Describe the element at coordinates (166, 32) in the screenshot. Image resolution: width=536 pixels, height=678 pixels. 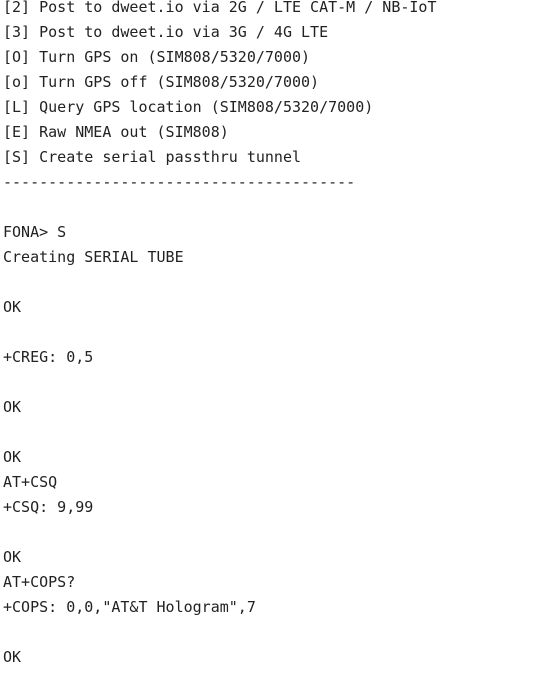
I see `menu-item-post-dweet-3g: [3] Post to dweet.io via 3G / 4G LTE` at that location.